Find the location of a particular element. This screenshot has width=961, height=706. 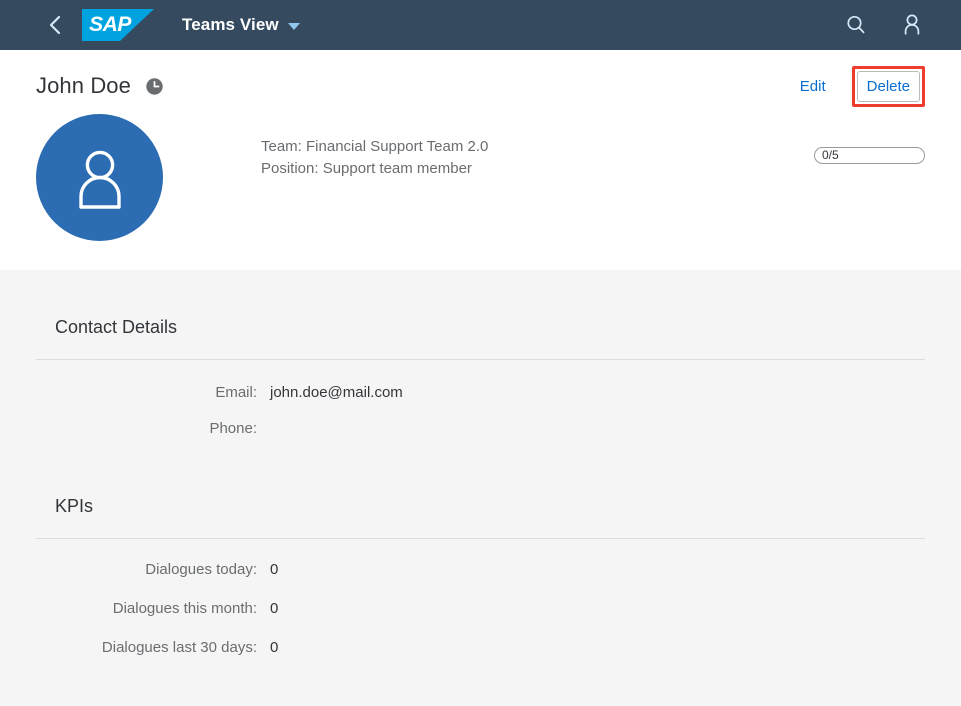

caret-down-icon is located at coordinates (293, 26).